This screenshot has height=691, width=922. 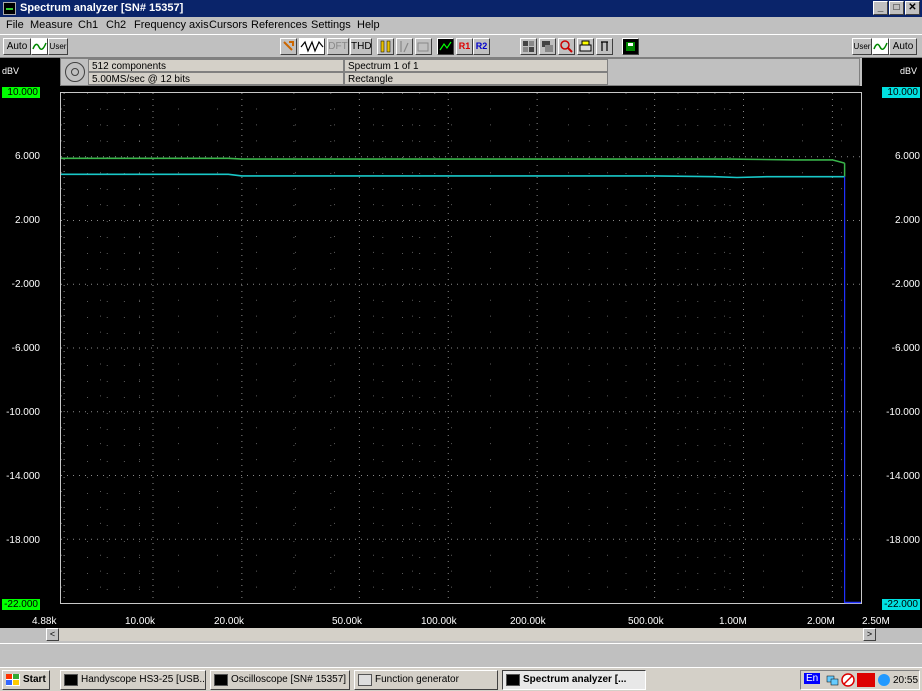 I want to click on print-icon, so click(x=585, y=46).